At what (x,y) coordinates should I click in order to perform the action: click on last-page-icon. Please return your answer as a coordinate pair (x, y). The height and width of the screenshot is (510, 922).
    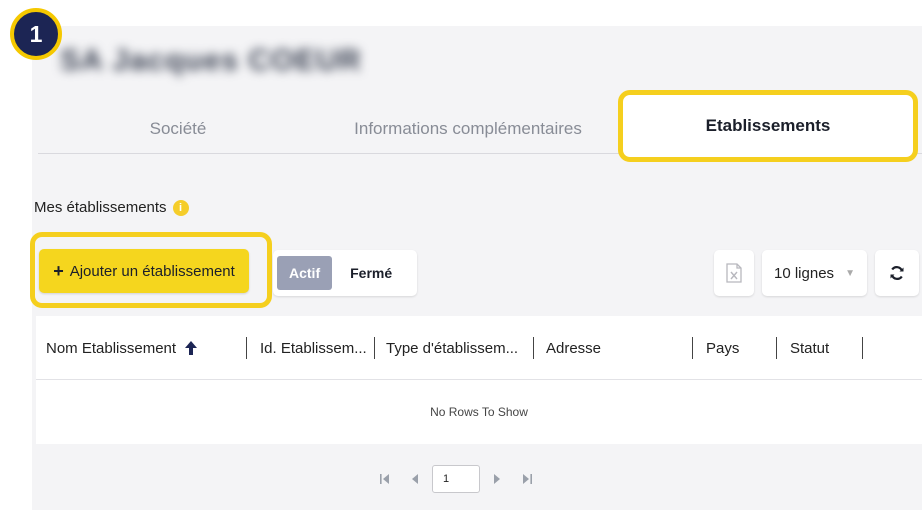
    Looking at the image, I should click on (527, 479).